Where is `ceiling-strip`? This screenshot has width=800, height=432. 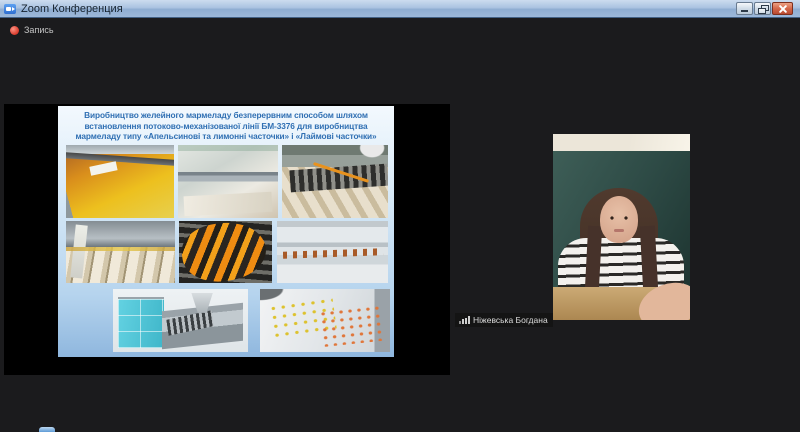 ceiling-strip is located at coordinates (621, 142).